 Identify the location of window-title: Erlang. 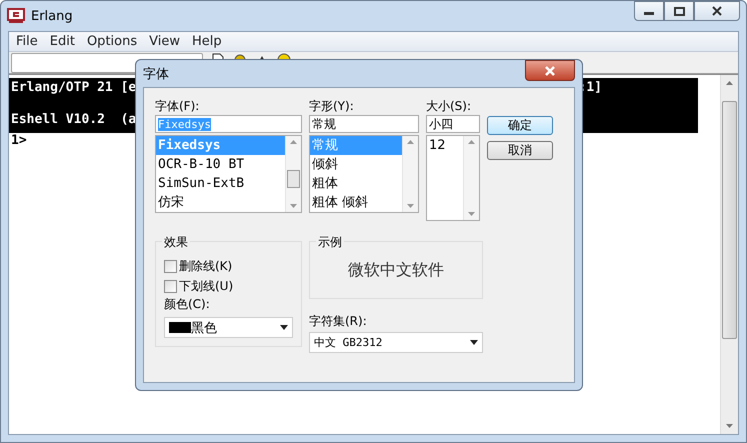
(52, 16).